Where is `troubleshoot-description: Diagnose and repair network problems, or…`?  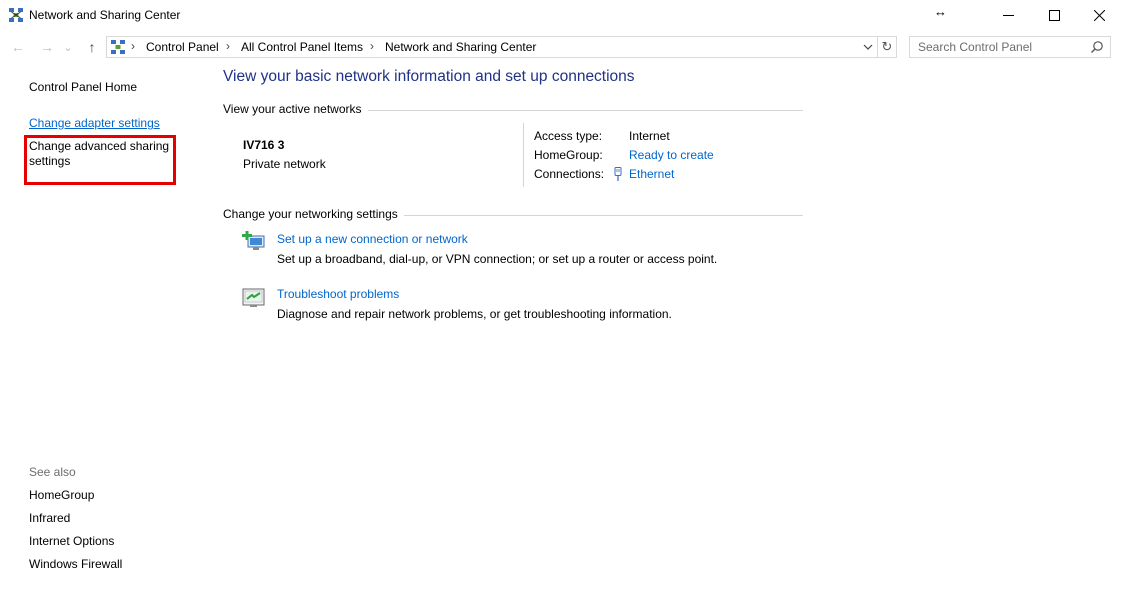 troubleshoot-description: Diagnose and repair network problems, or… is located at coordinates (474, 314).